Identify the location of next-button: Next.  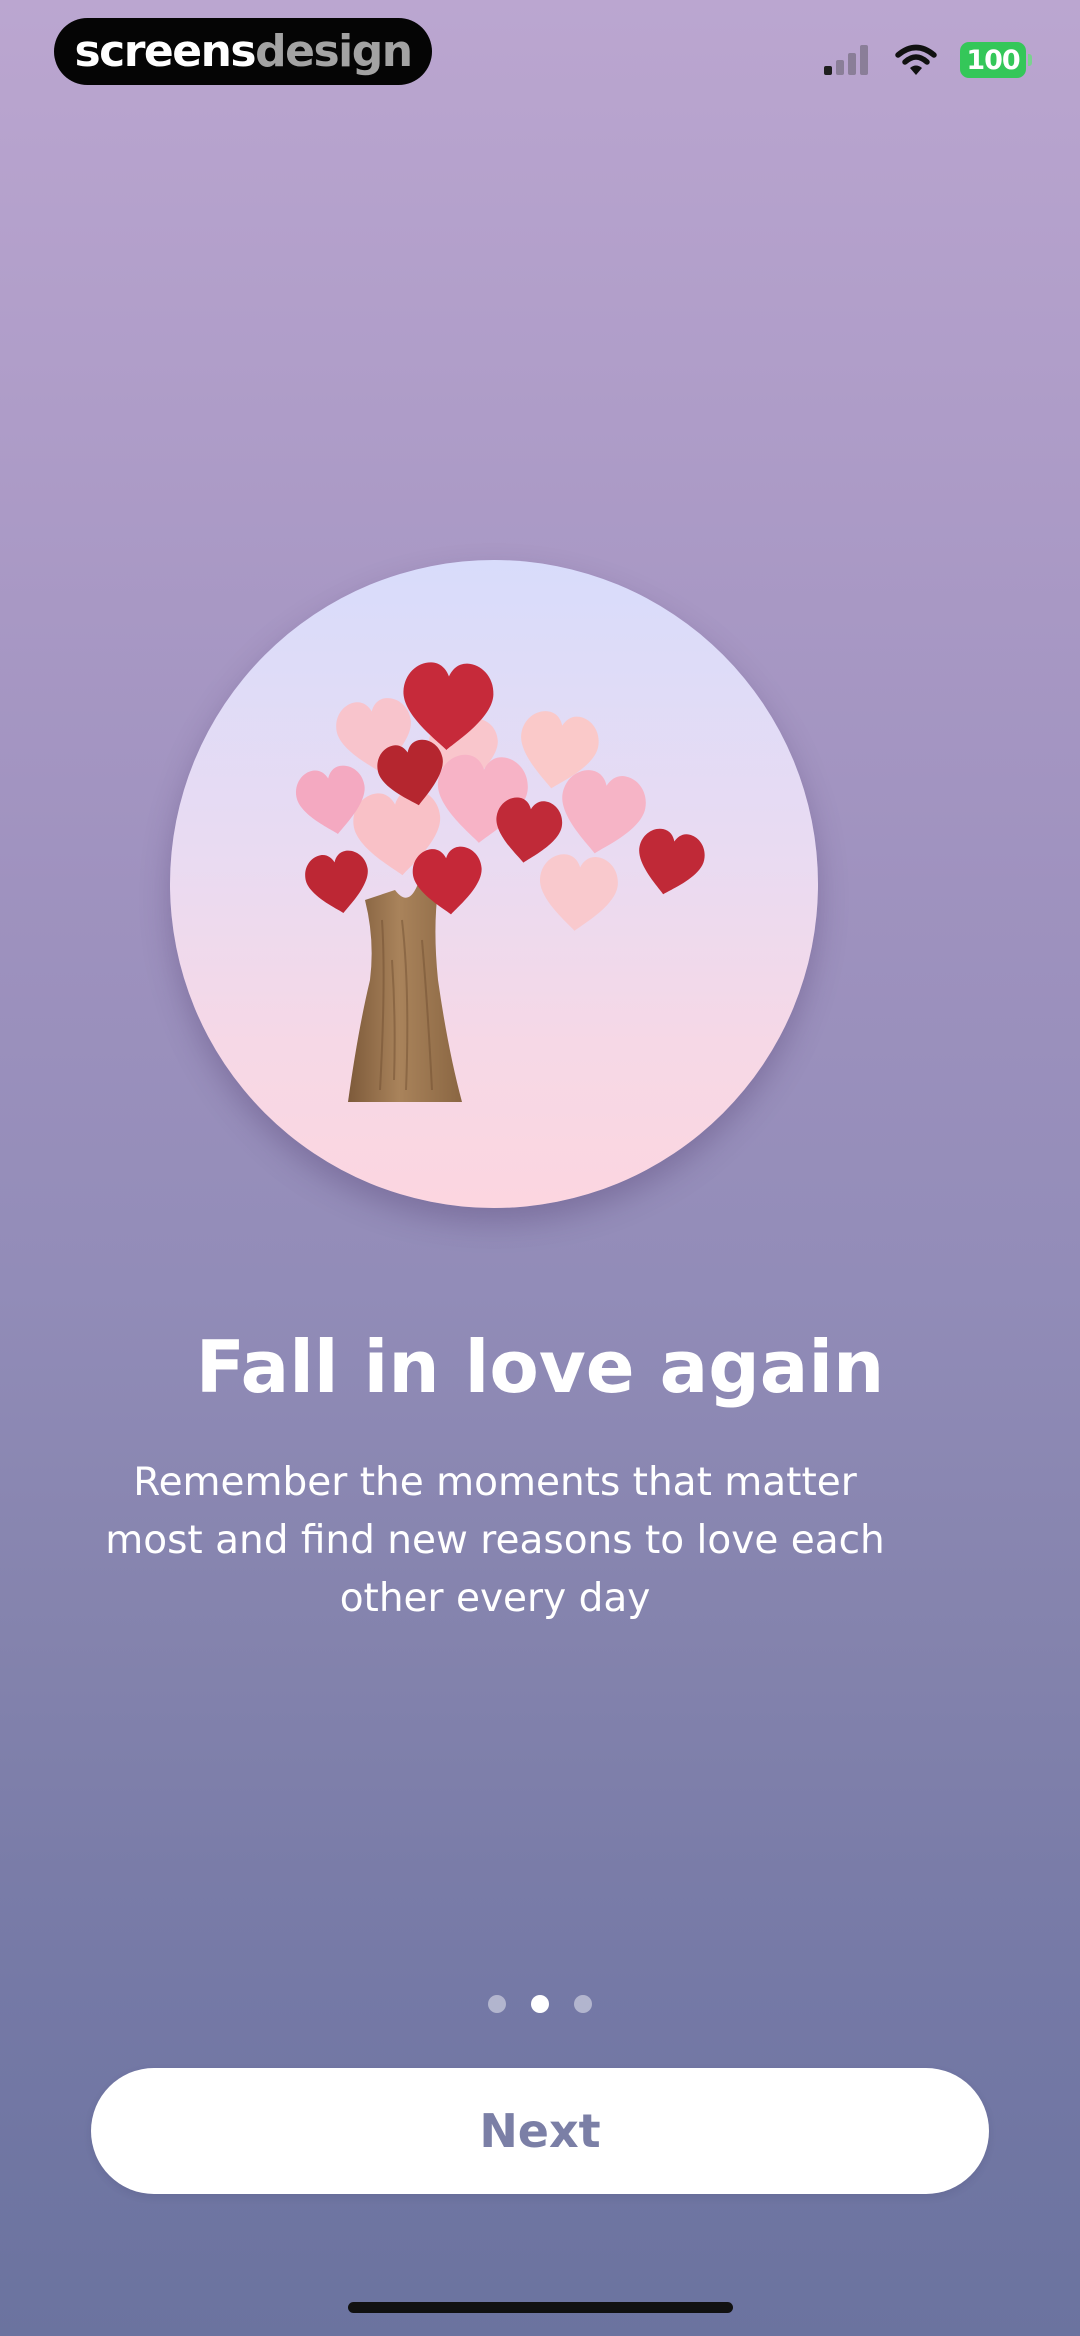
(540, 2131).